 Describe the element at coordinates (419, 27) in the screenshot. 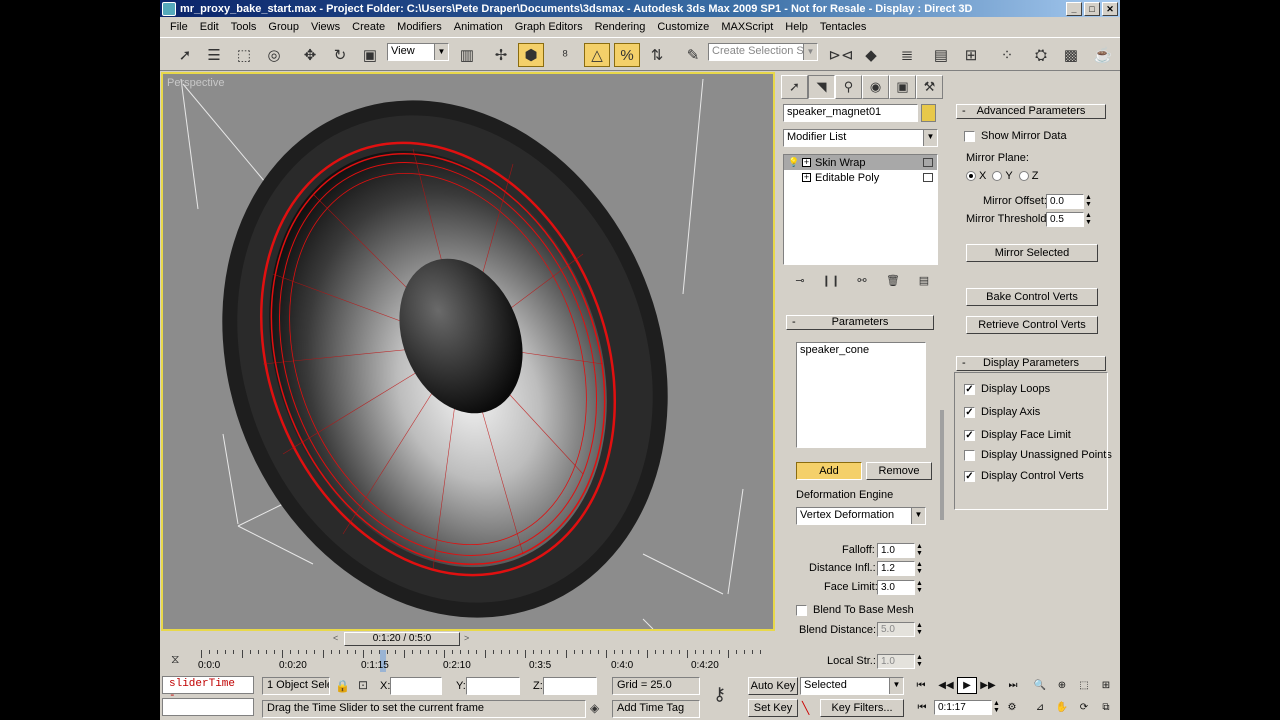

I see `menu-modifiers: Modifiers` at that location.